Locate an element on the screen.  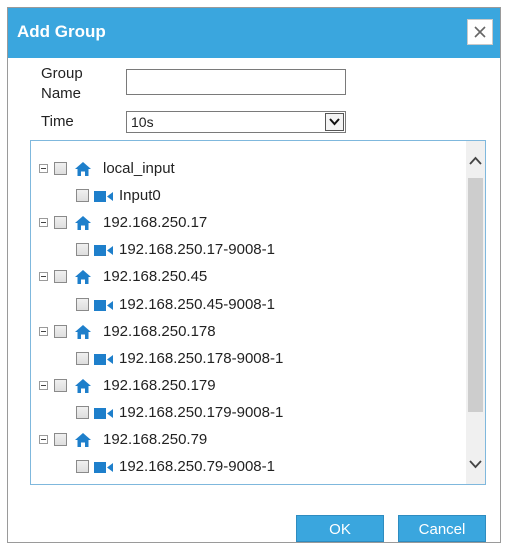
tree-node-label: 192.168.250.79 is located at coordinates (155, 439).